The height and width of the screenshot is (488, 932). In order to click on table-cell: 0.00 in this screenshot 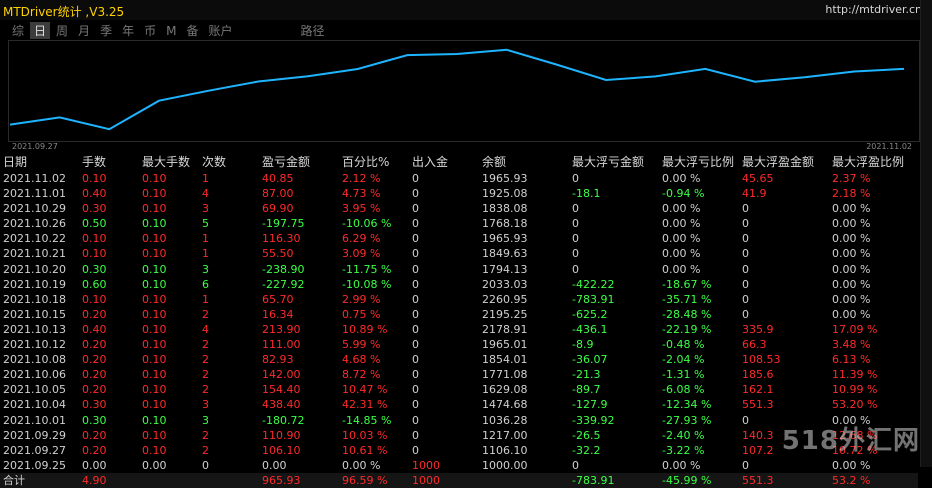, I will do `click(94, 465)`.